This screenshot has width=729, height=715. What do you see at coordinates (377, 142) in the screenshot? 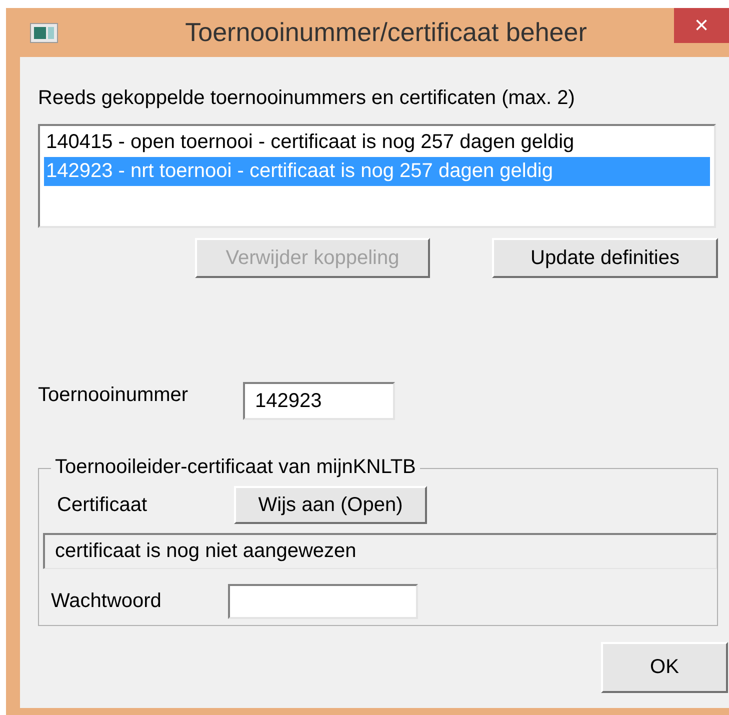
I see `list-item: 140415 - open toernooi - certificaat is nog 257 dagen geldig` at bounding box center [377, 142].